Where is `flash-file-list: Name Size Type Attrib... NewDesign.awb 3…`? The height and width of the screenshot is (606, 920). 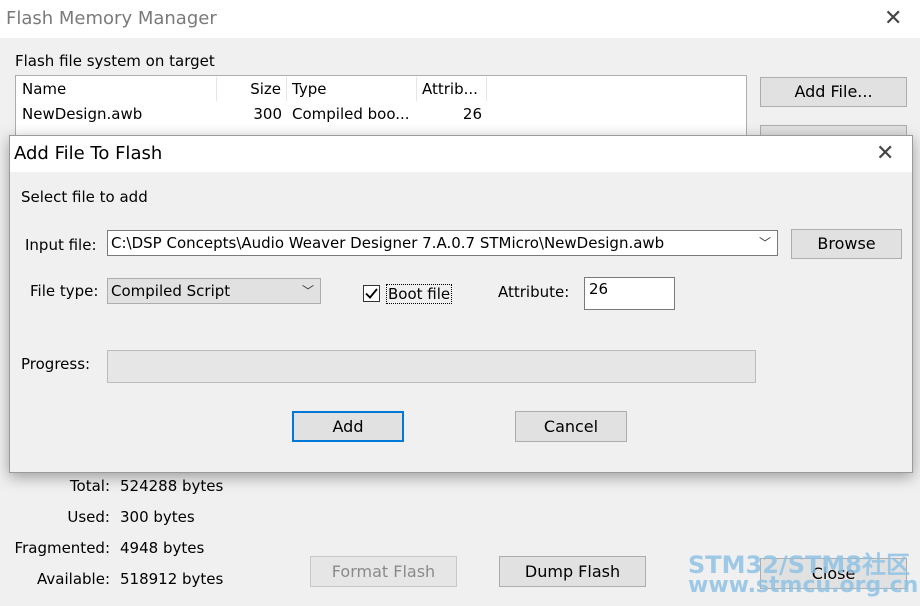
flash-file-list: Name Size Type Attrib... NewDesign.awb 3… is located at coordinates (381, 107).